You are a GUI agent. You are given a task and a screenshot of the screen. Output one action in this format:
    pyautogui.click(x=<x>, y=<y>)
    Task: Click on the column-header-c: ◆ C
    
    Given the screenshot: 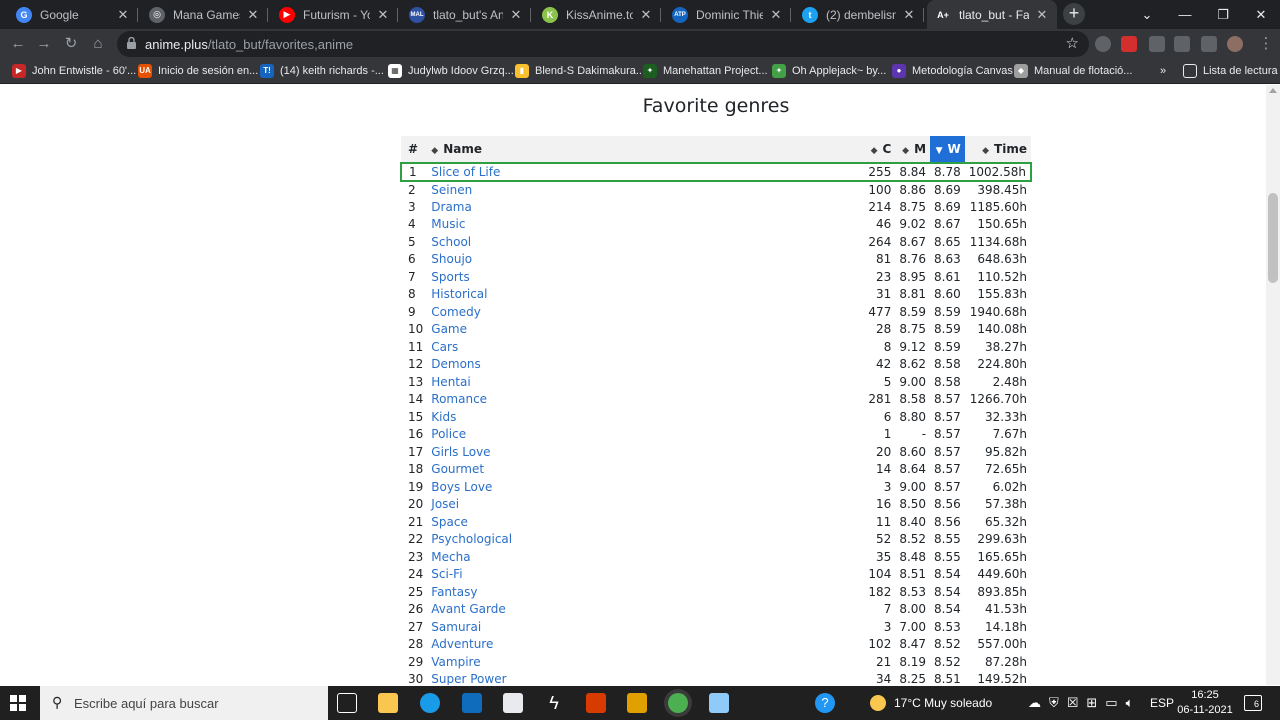 What is the action you would take?
    pyautogui.click(x=879, y=149)
    